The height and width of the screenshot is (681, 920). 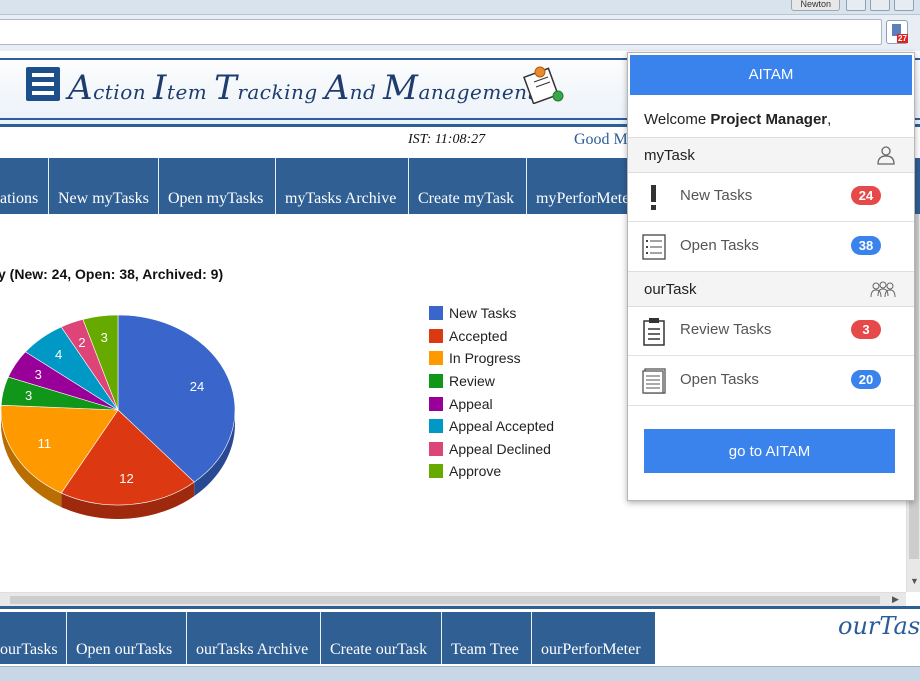 I want to click on horizontal-scrollbar: ▶, so click(x=453, y=599).